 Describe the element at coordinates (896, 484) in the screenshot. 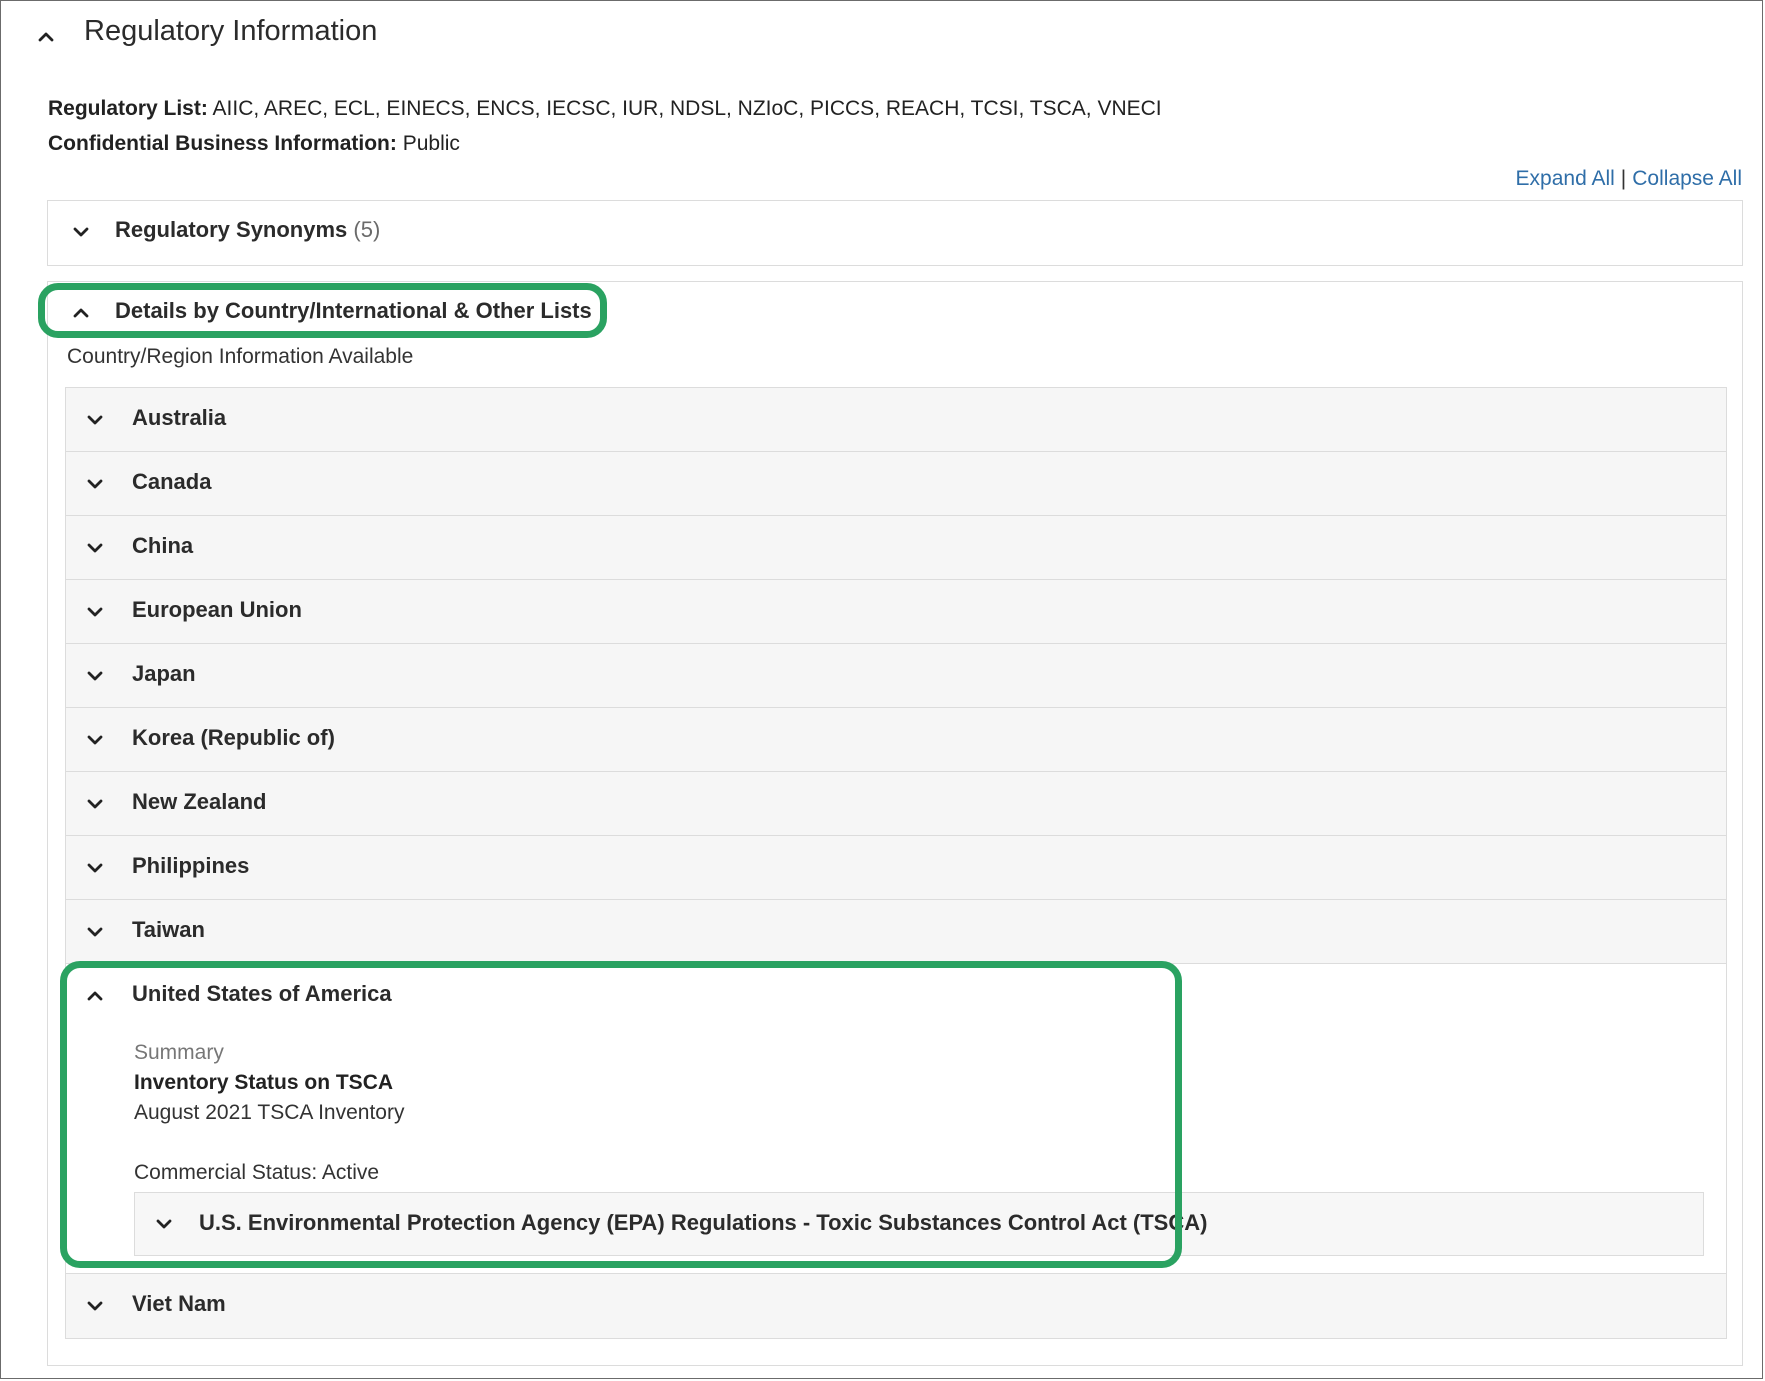

I see `country-row-canada: Canada` at that location.